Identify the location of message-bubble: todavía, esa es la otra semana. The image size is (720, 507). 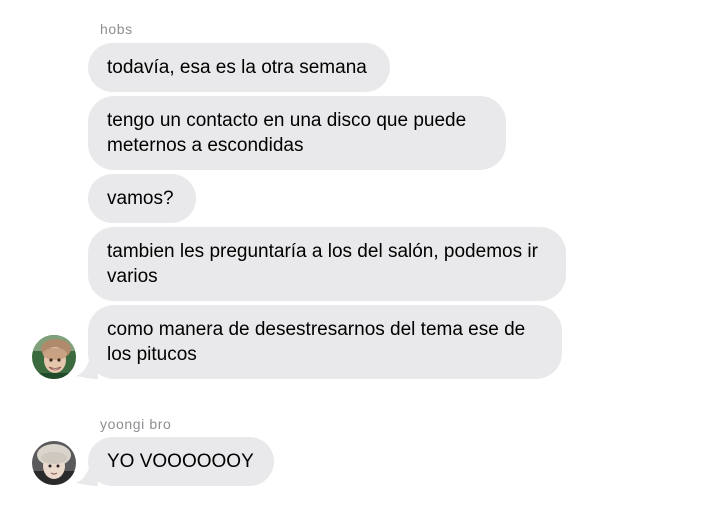
(239, 67).